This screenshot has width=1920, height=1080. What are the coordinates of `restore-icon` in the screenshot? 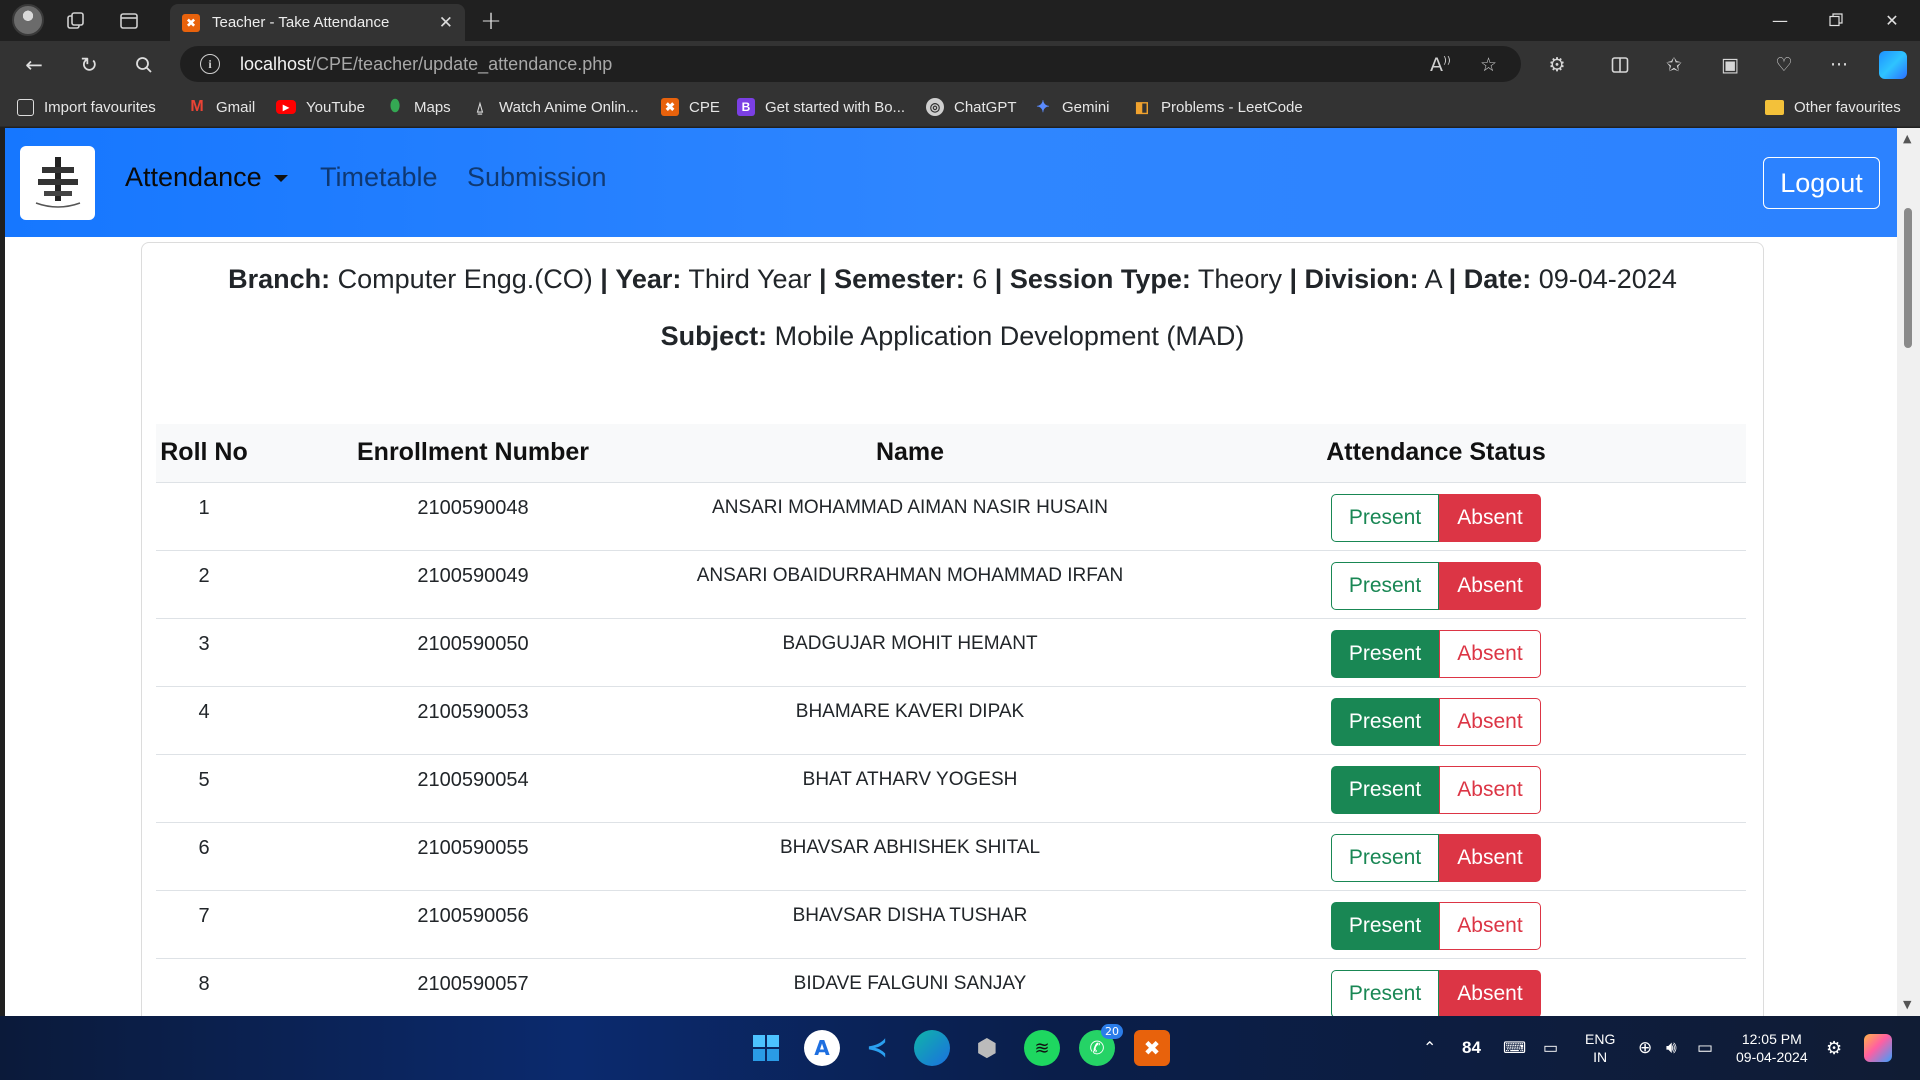 It's located at (1836, 20).